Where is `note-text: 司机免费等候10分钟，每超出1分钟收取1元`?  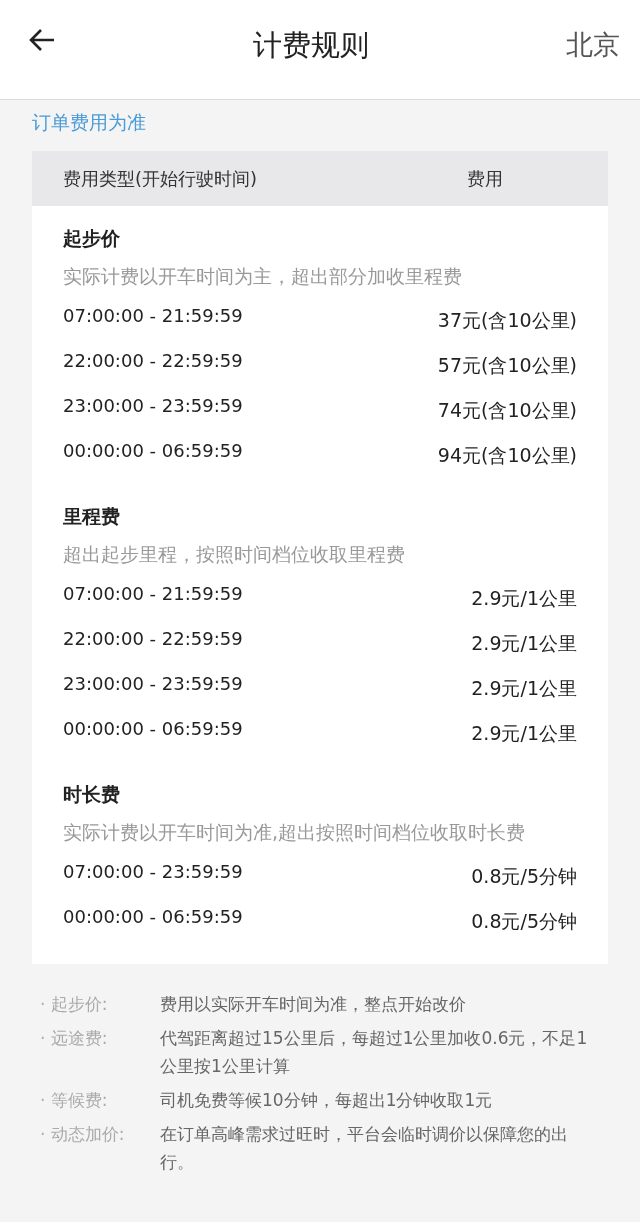
note-text: 司机免费等候10分钟，每超出1分钟收取1元 is located at coordinates (326, 1100).